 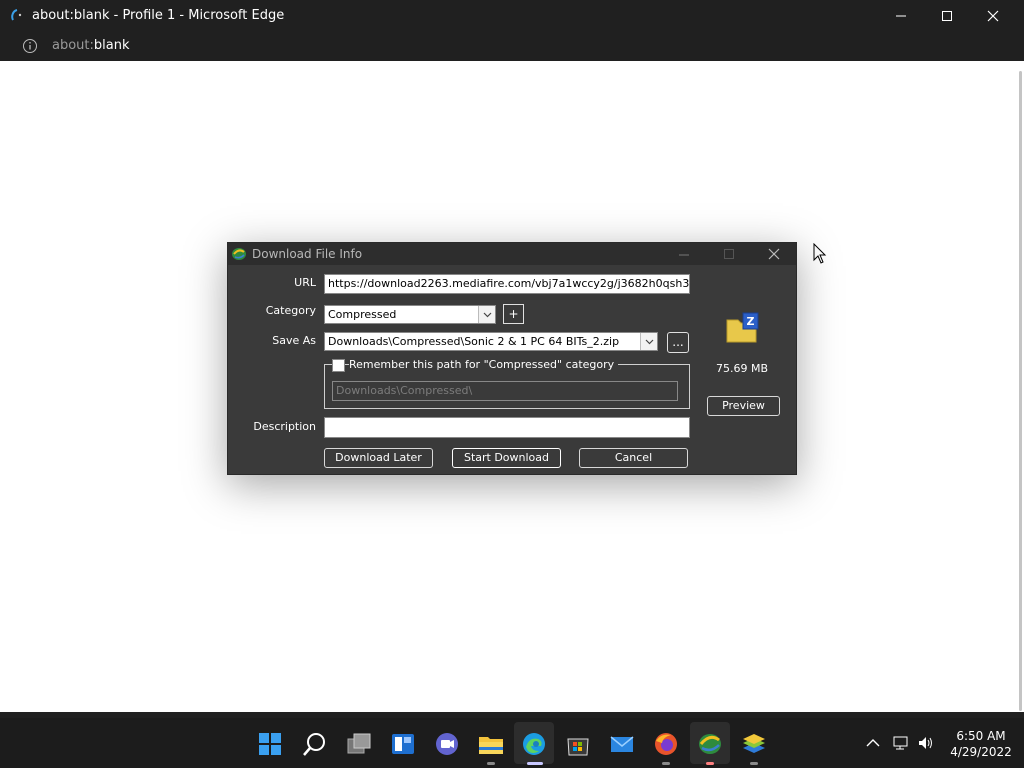 I want to click on category-dropdown-arrow, so click(x=486, y=314).